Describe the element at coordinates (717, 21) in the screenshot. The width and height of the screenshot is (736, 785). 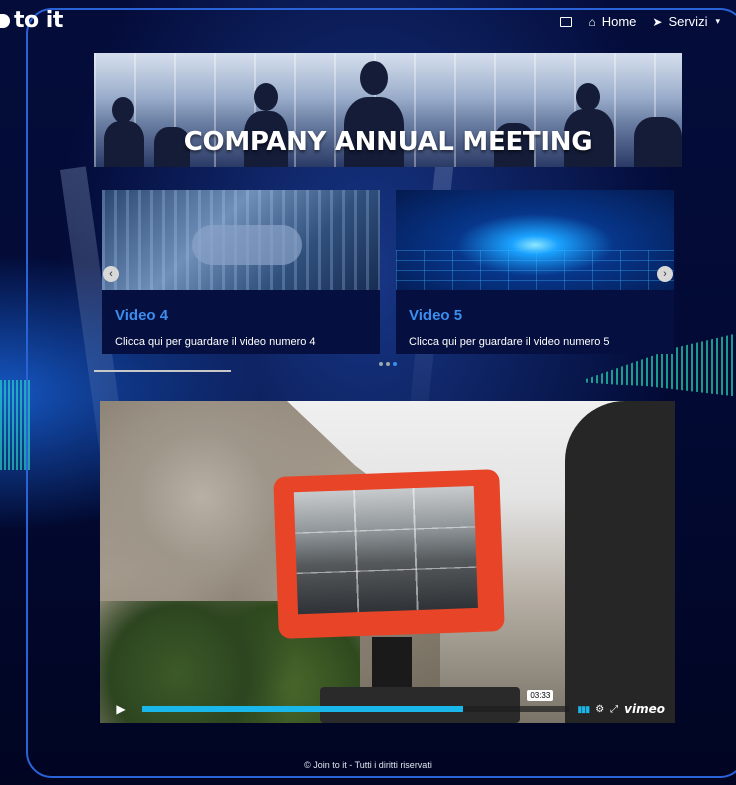
I see `caret-down-icon: ▾` at that location.